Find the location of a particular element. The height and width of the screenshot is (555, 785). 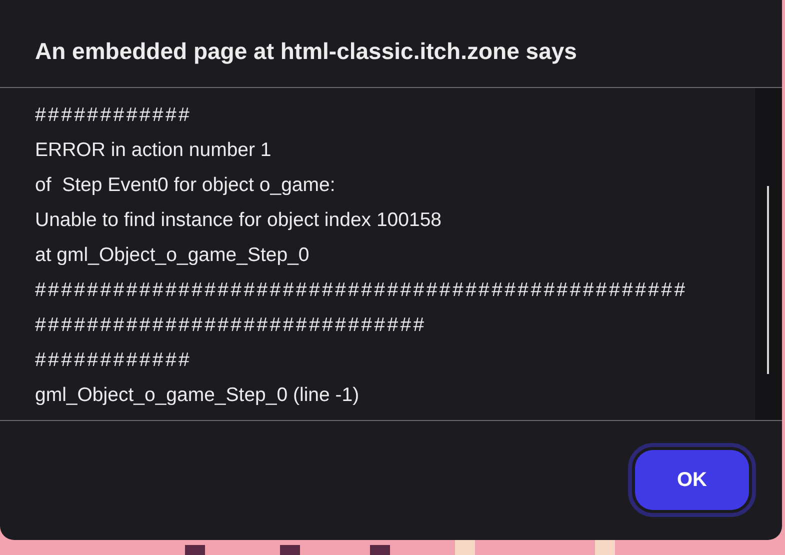

message-line: ERROR in action number 1 is located at coordinates (153, 150).